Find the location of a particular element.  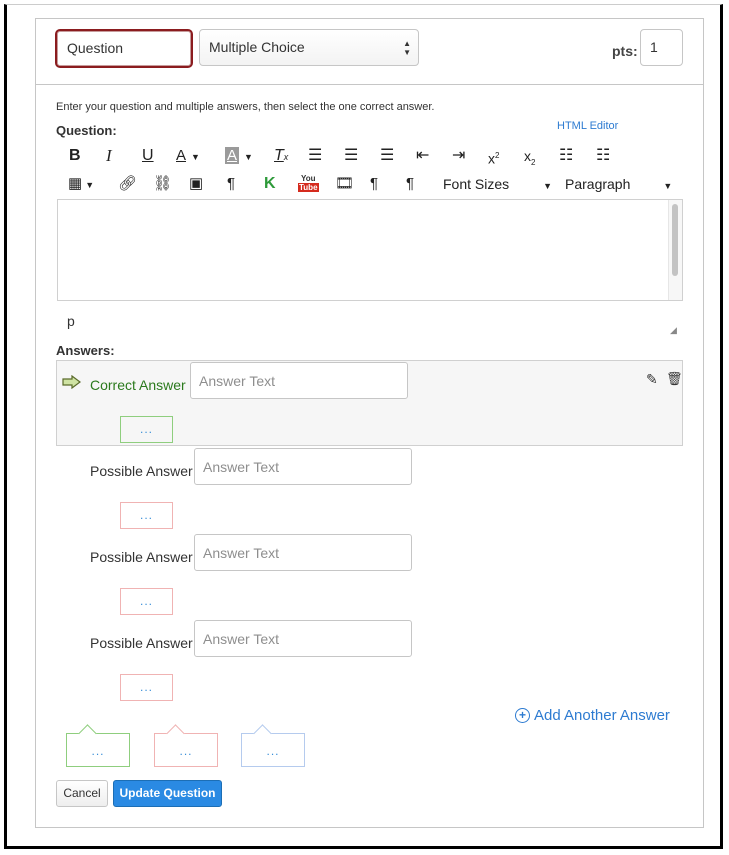

paragraph-dropdown: Paragraph ▼ is located at coordinates (618, 185).